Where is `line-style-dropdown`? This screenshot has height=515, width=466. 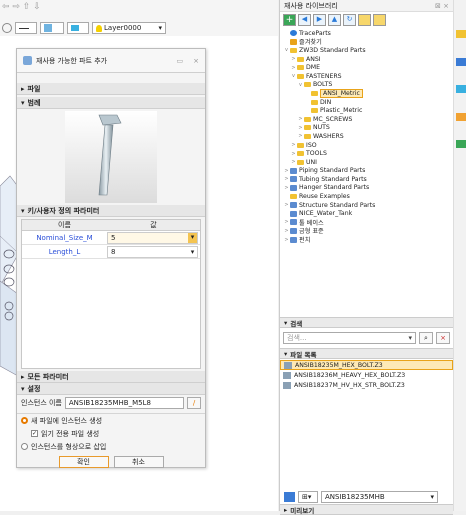
line-style-dropdown is located at coordinates (26, 28).